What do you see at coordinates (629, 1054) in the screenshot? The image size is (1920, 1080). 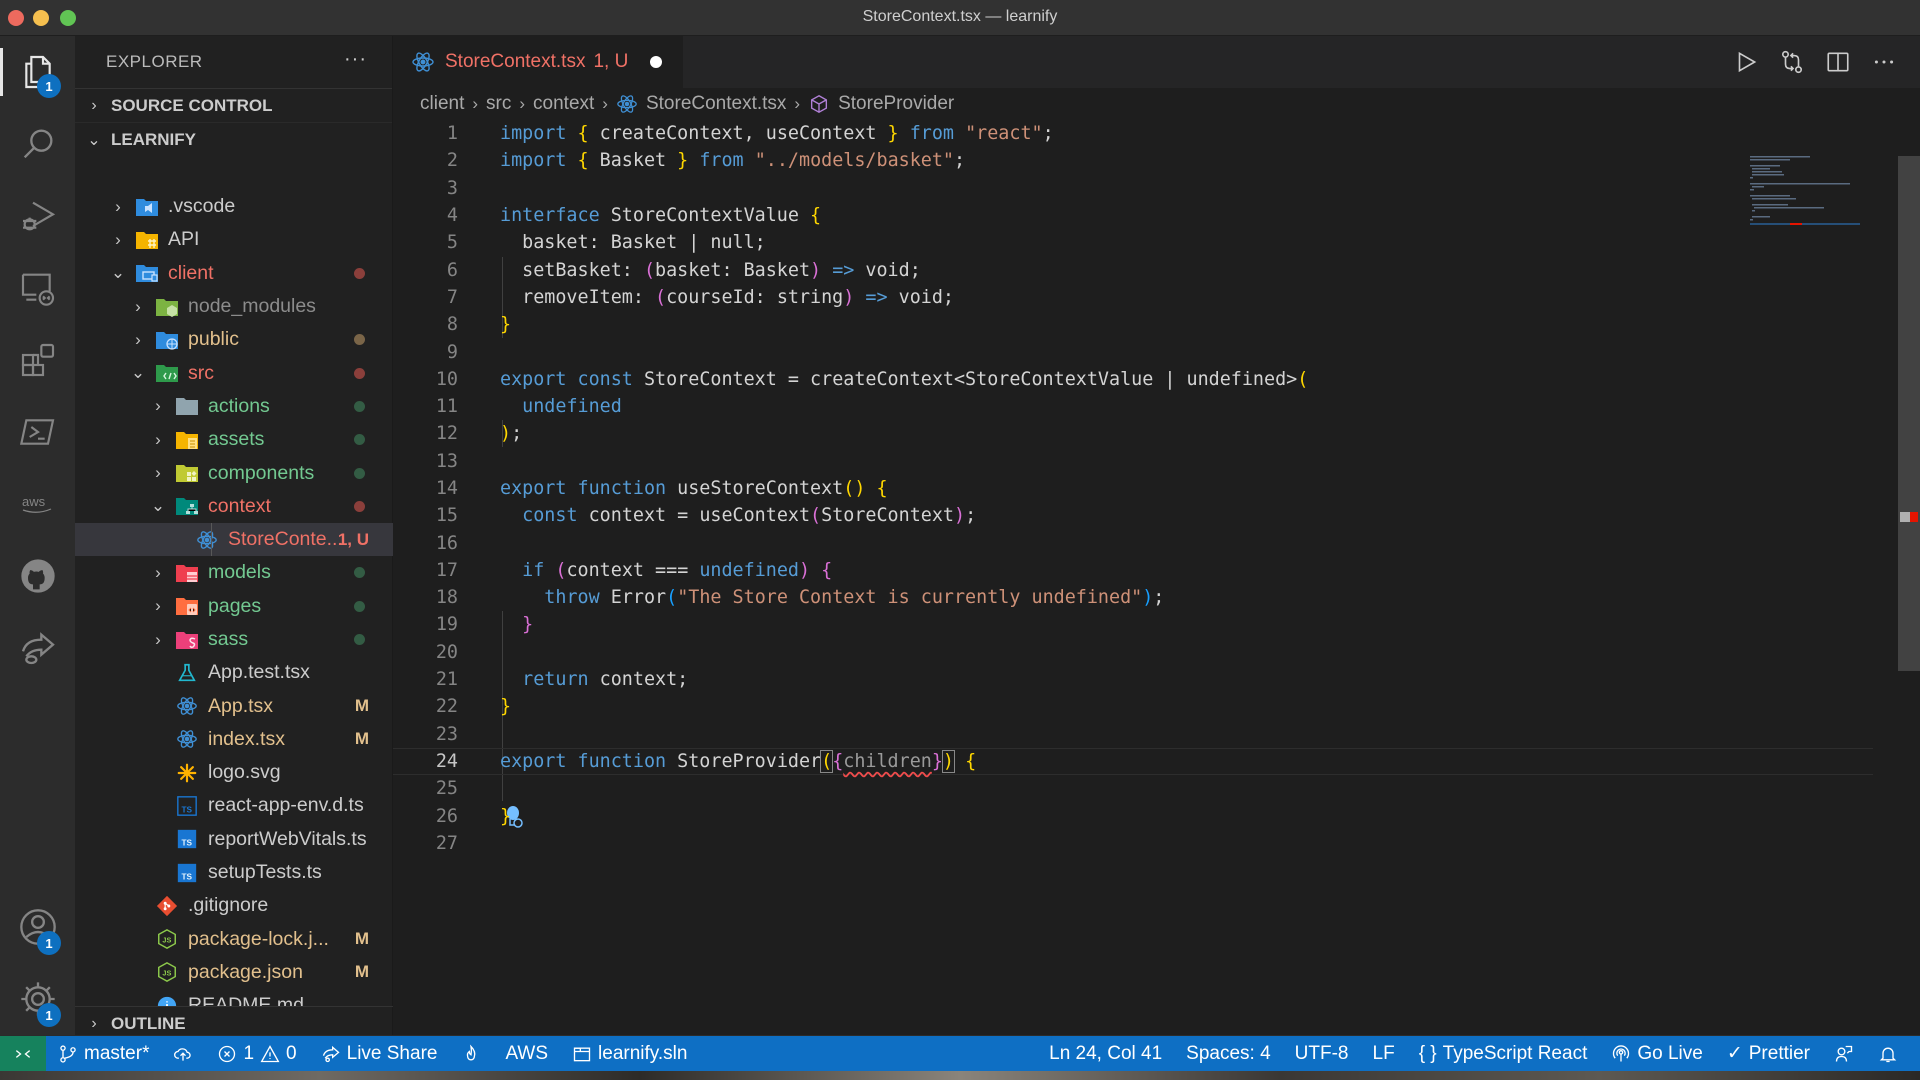 I see `solution-button: learnify.sln` at bounding box center [629, 1054].